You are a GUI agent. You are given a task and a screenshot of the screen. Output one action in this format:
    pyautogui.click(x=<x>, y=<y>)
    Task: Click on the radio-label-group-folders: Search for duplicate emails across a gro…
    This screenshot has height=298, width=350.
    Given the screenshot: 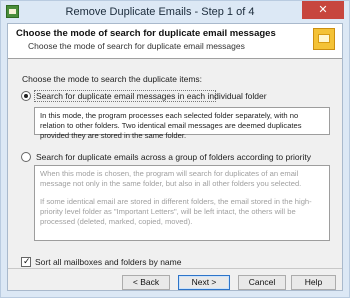 What is the action you would take?
    pyautogui.click(x=173, y=157)
    